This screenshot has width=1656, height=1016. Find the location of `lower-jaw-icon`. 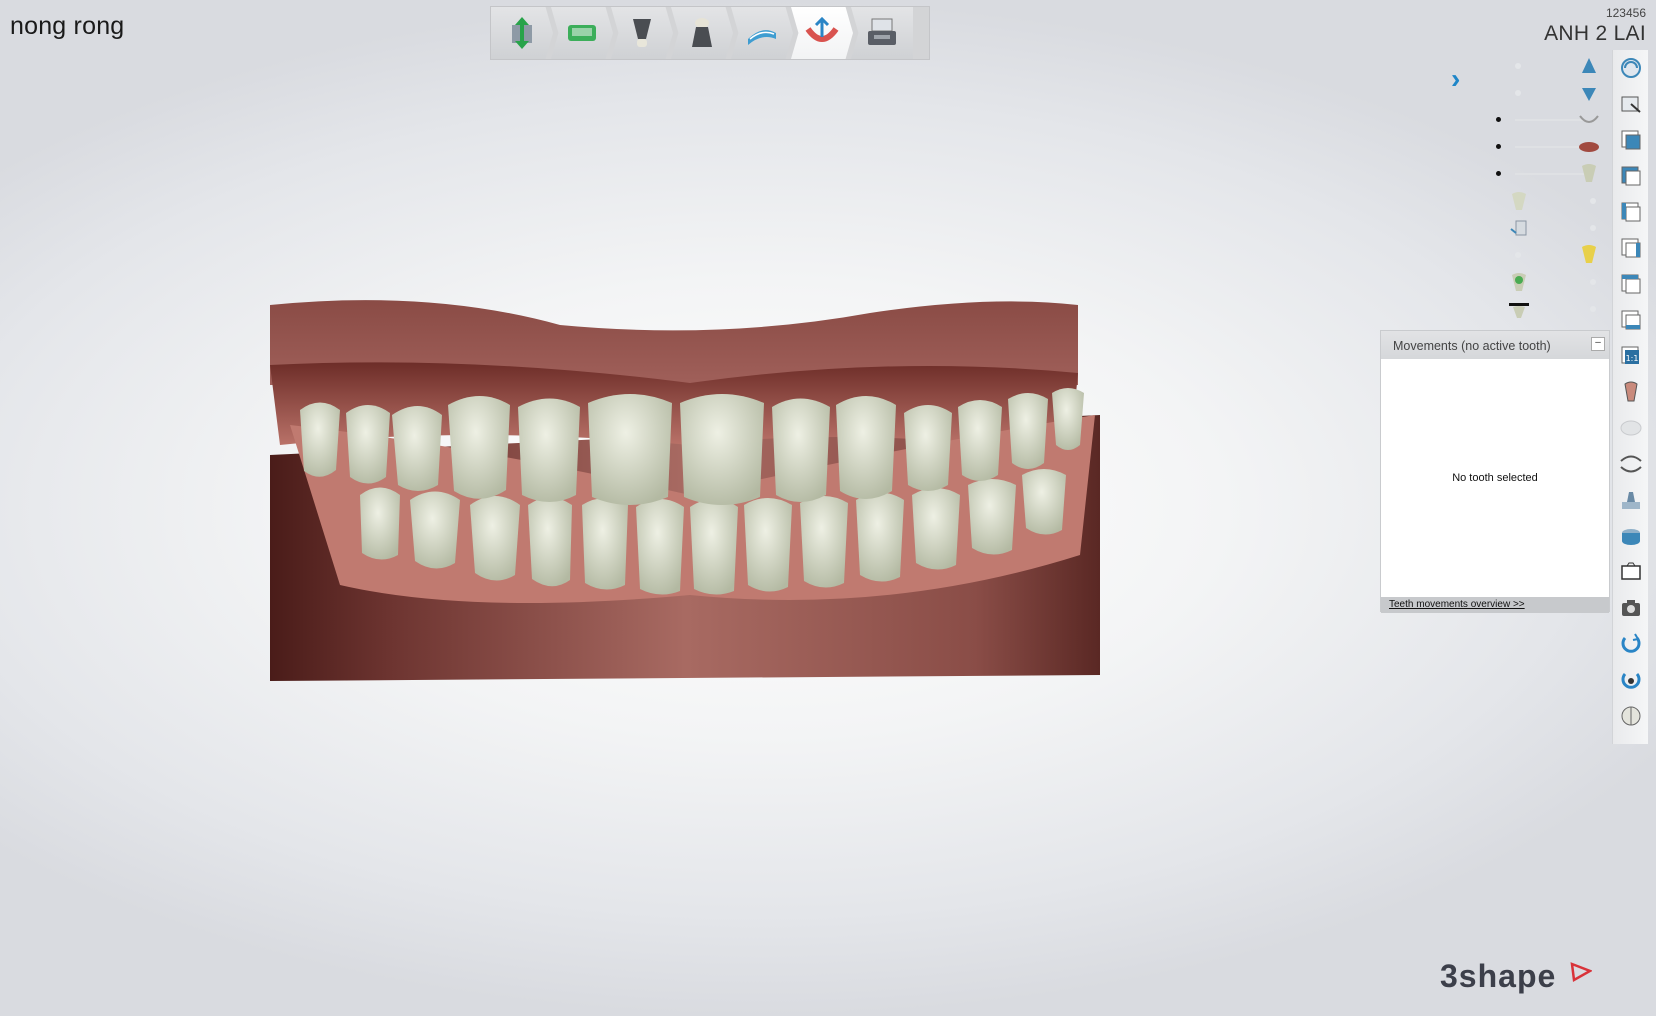

lower-jaw-icon is located at coordinates (1589, 93).